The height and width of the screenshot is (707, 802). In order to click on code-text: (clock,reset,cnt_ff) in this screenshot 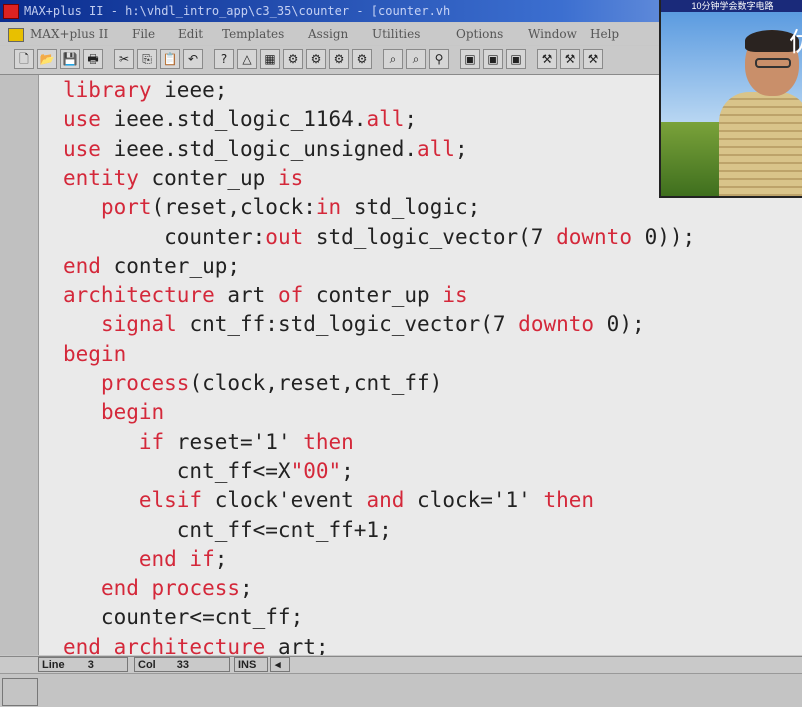, I will do `click(316, 383)`.